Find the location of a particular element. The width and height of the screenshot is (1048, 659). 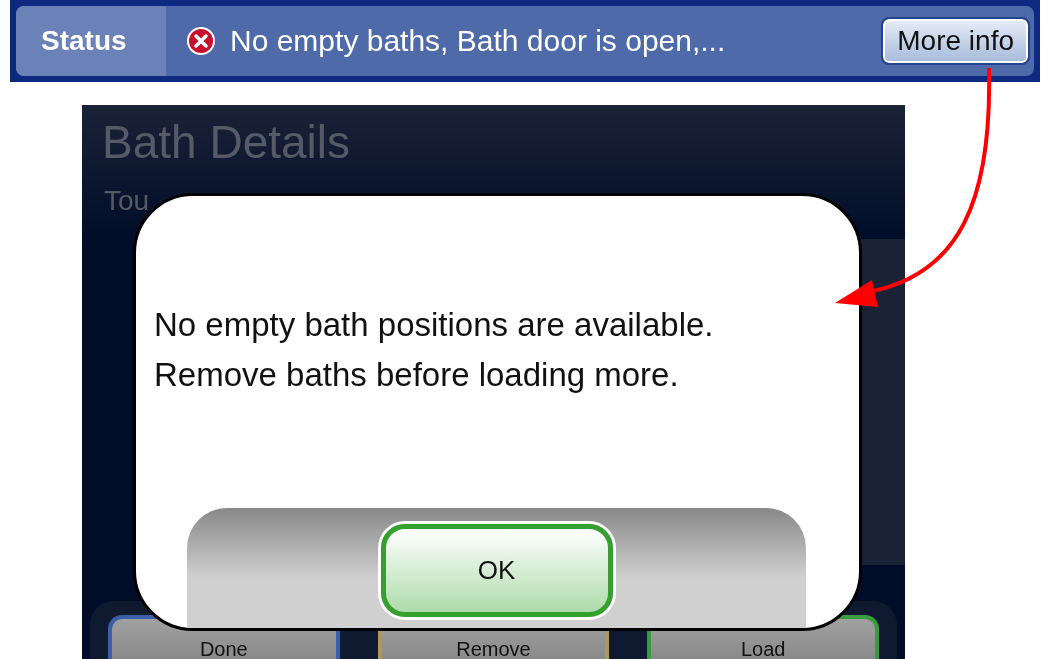

dialog-message: No empty bath positions are available. is located at coordinates (434, 325).